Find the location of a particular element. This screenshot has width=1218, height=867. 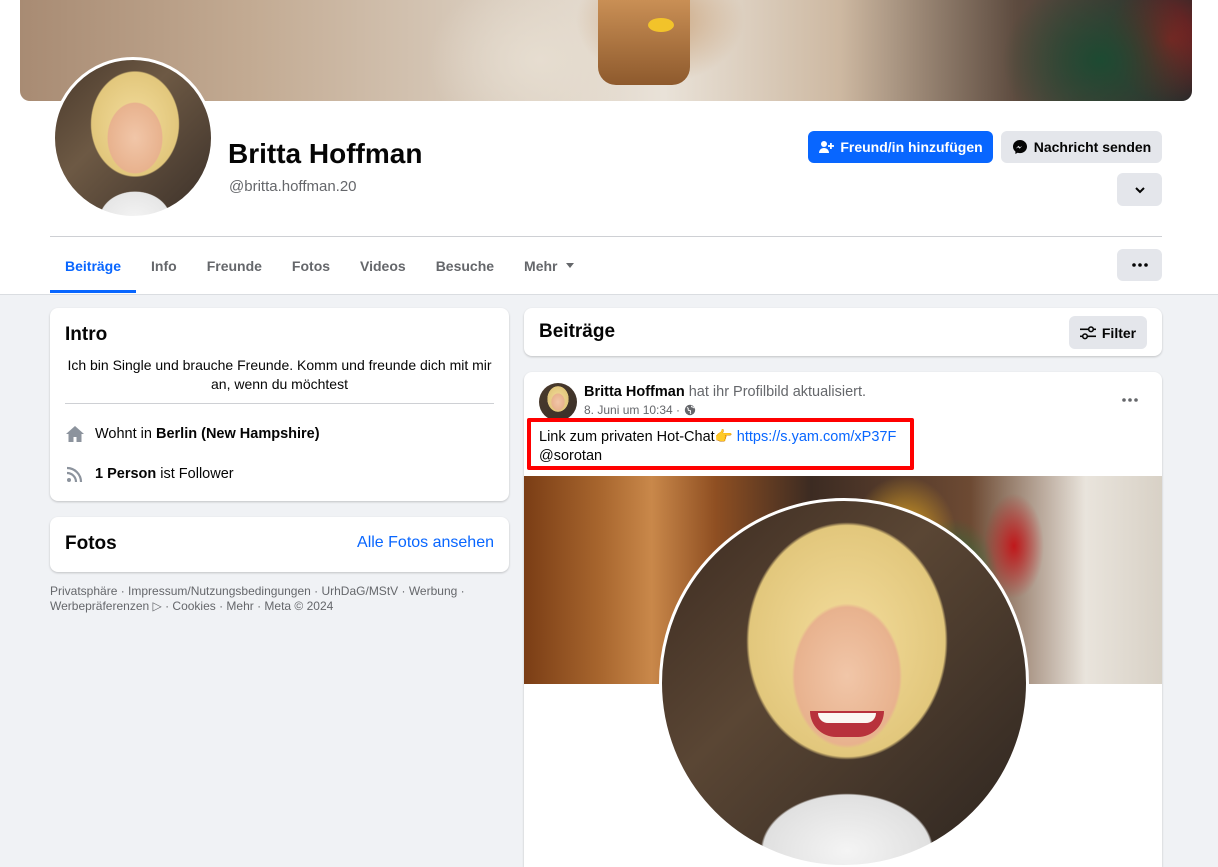

tab-fotos: Fotos is located at coordinates (311, 271).